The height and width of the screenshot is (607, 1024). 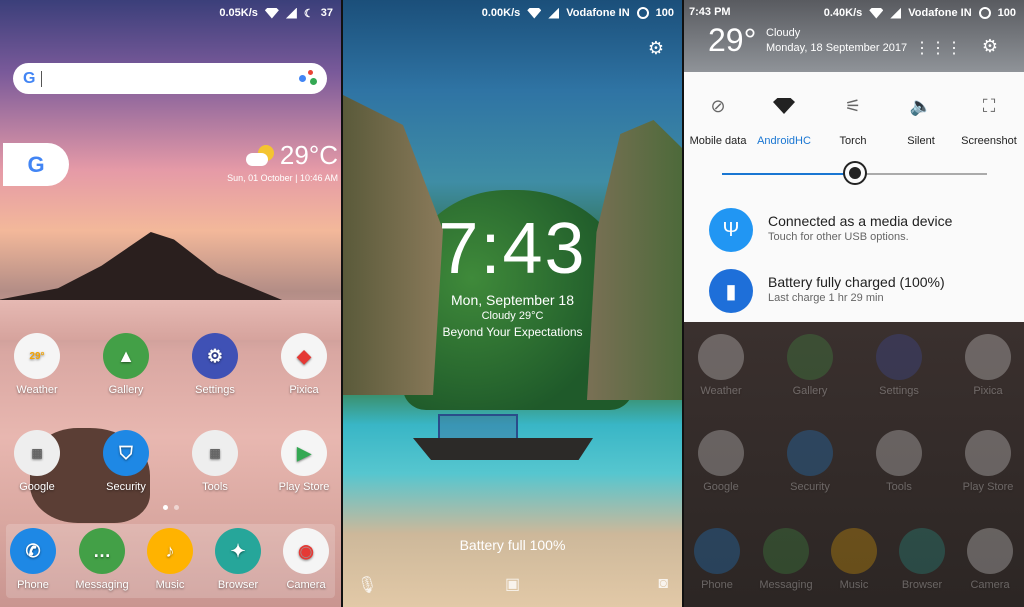 What do you see at coordinates (512, 249) in the screenshot?
I see `lock-clock: 7:43` at bounding box center [512, 249].